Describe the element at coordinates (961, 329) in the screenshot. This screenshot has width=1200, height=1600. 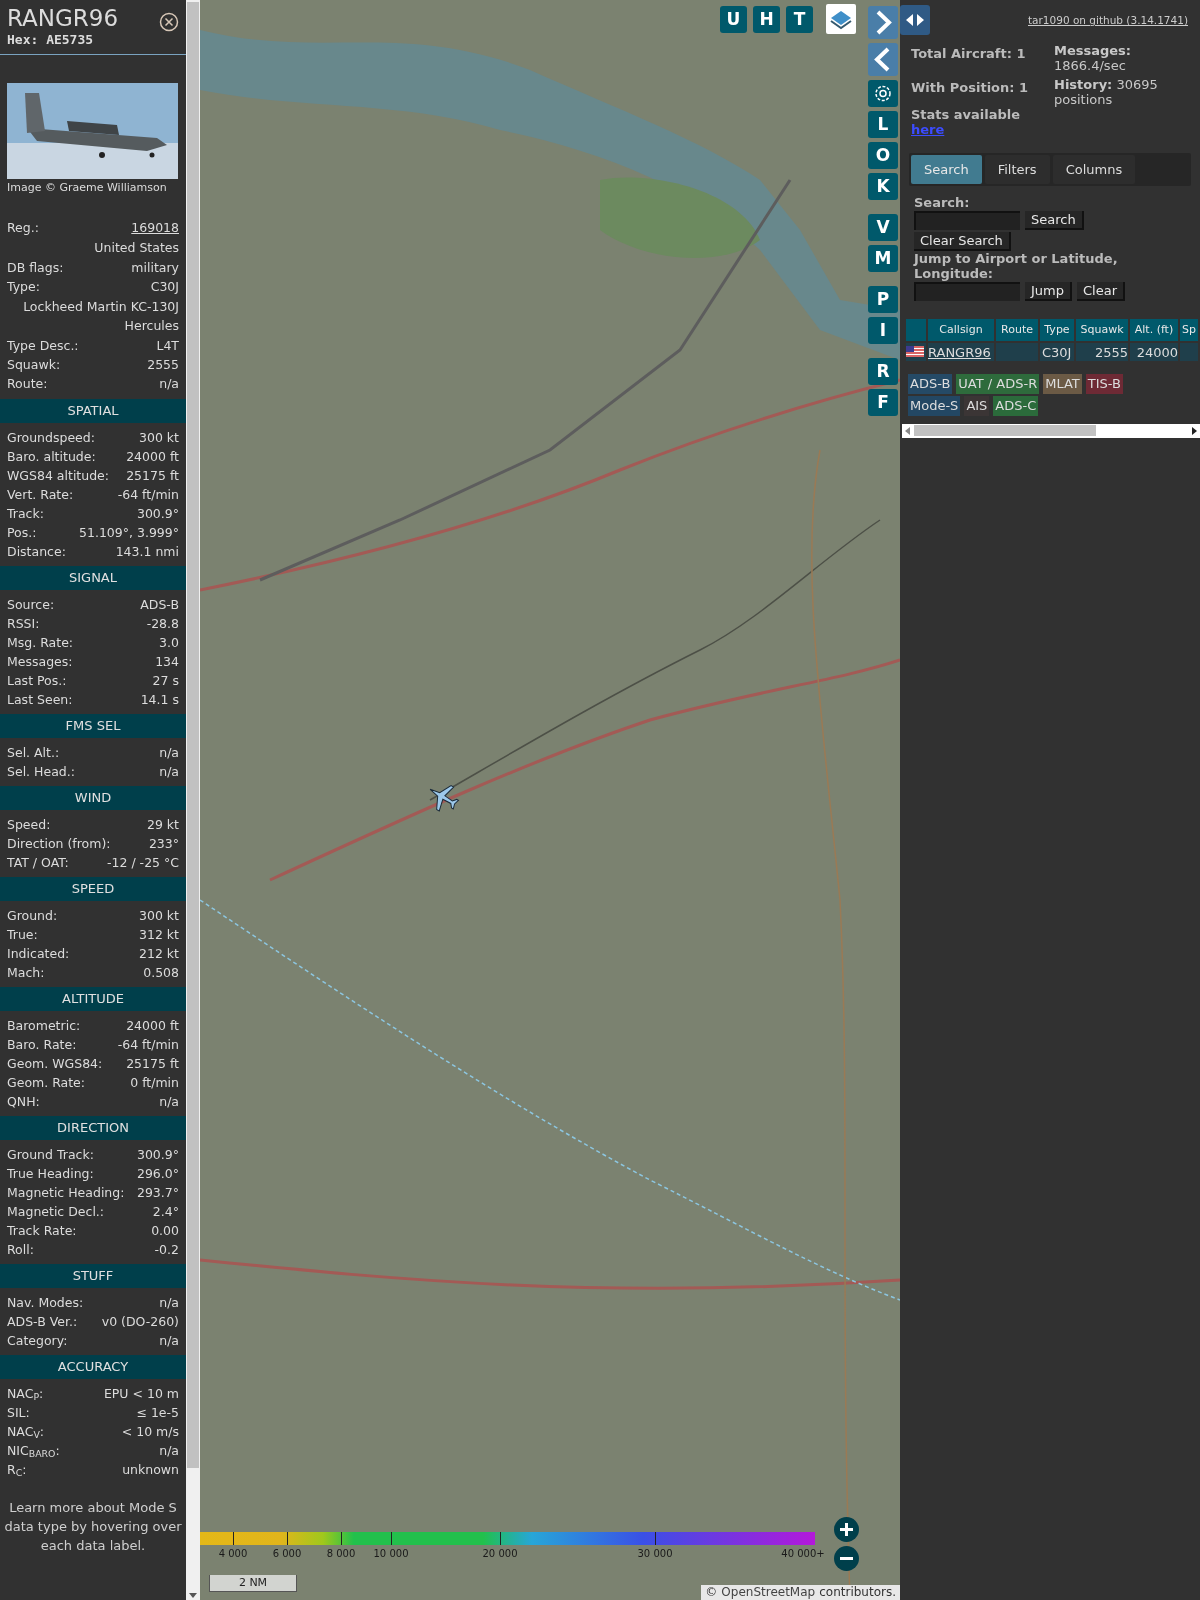
I see `column-header: Callsign` at that location.